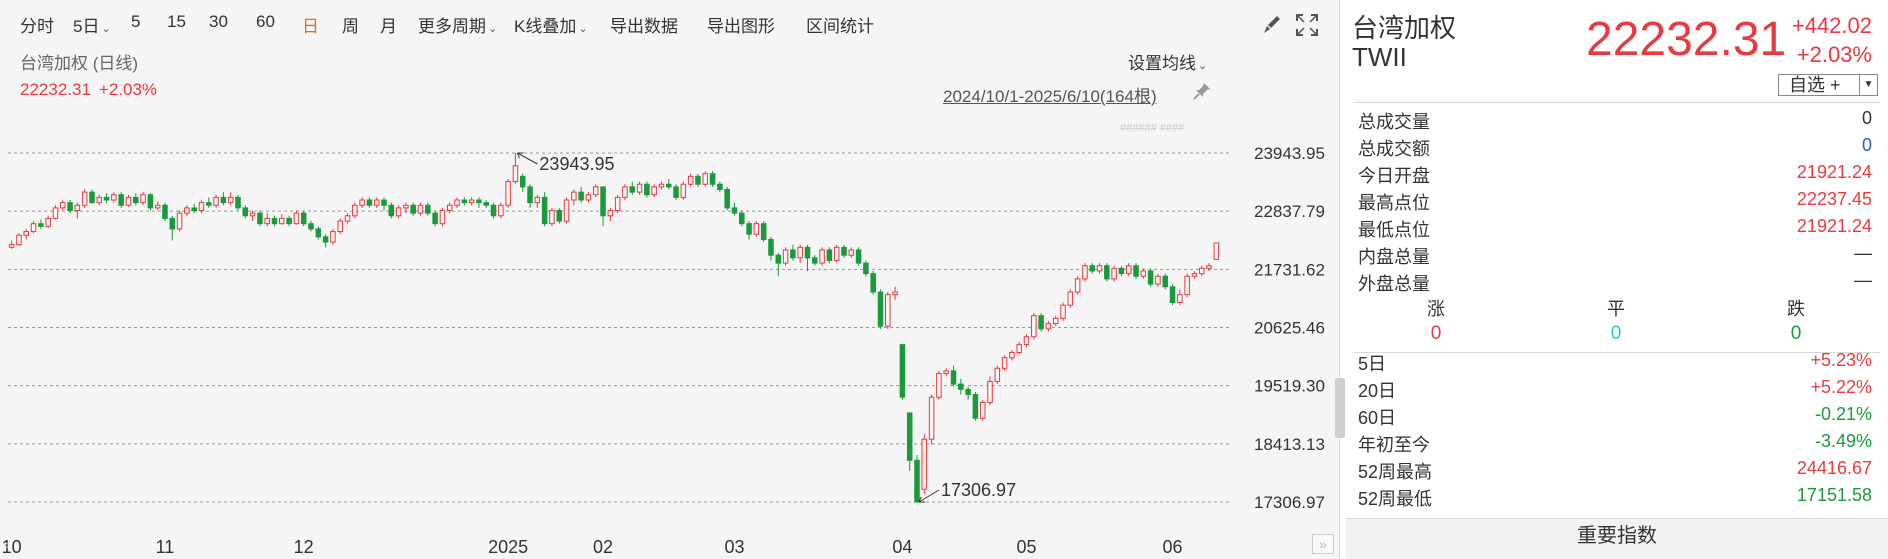 The height and width of the screenshot is (559, 1888). Describe the element at coordinates (1323, 544) in the screenshot. I see `scroll-right-button: »` at that location.